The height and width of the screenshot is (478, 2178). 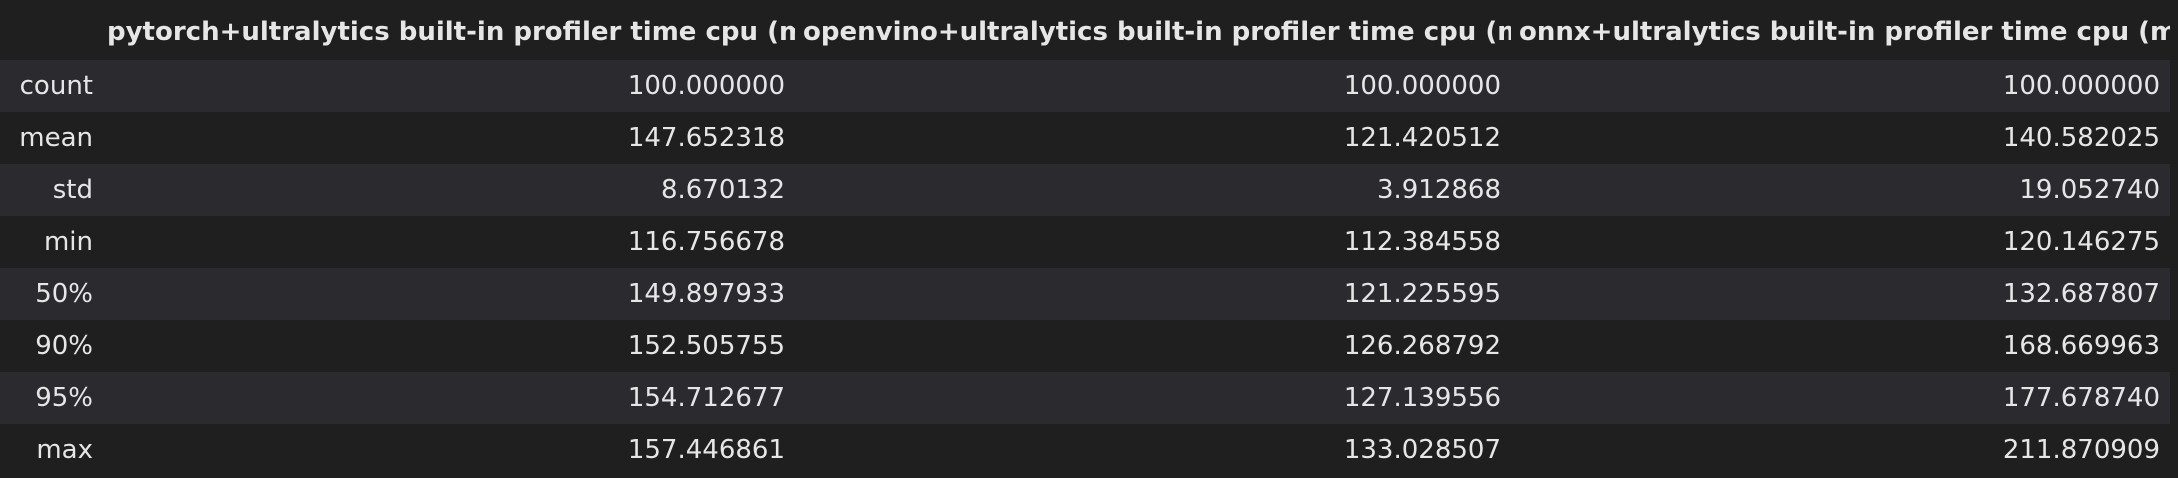 What do you see at coordinates (706, 294) in the screenshot?
I see `table-cell: 149.897933` at bounding box center [706, 294].